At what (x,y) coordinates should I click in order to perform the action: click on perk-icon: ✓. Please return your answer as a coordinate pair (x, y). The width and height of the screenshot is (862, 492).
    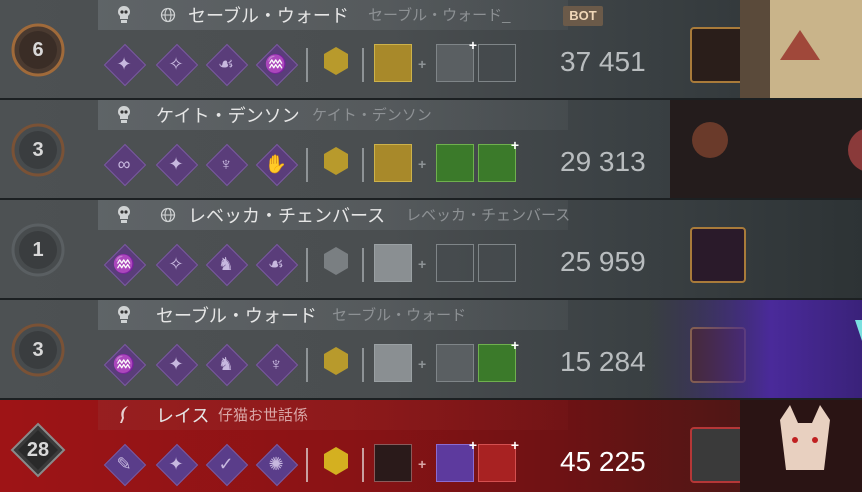
    Looking at the image, I should click on (226, 464).